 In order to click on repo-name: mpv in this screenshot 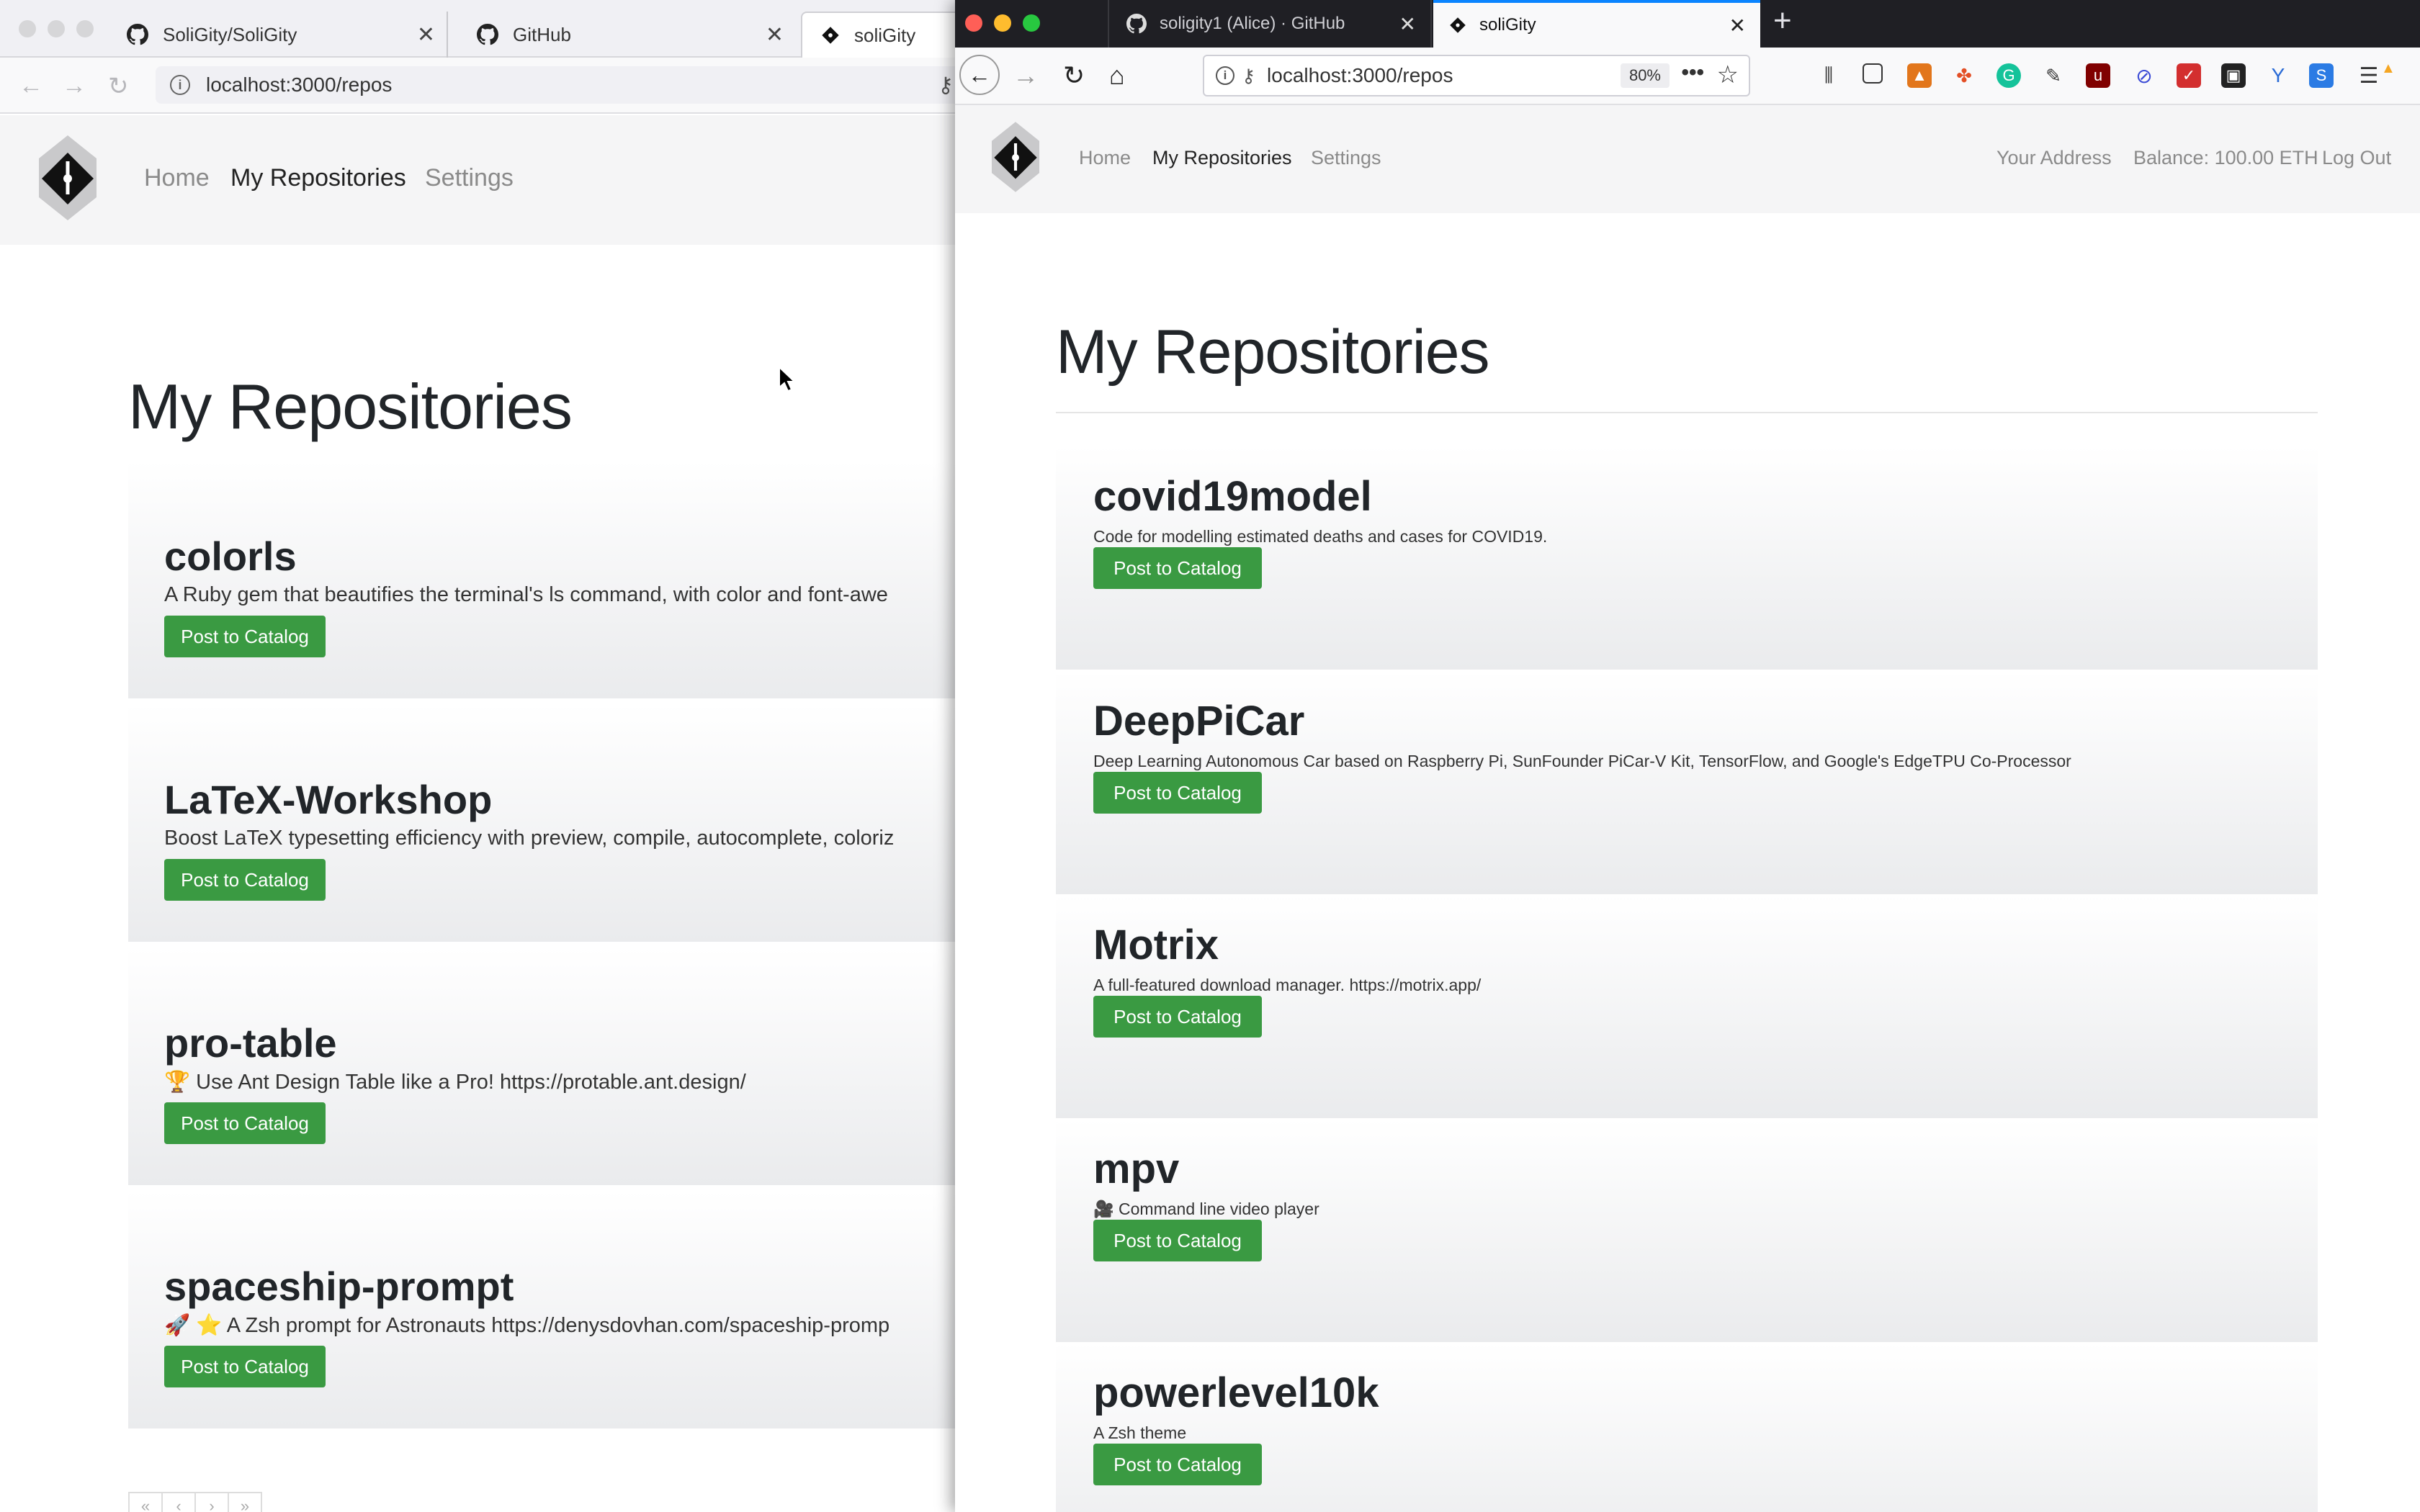, I will do `click(1136, 1169)`.